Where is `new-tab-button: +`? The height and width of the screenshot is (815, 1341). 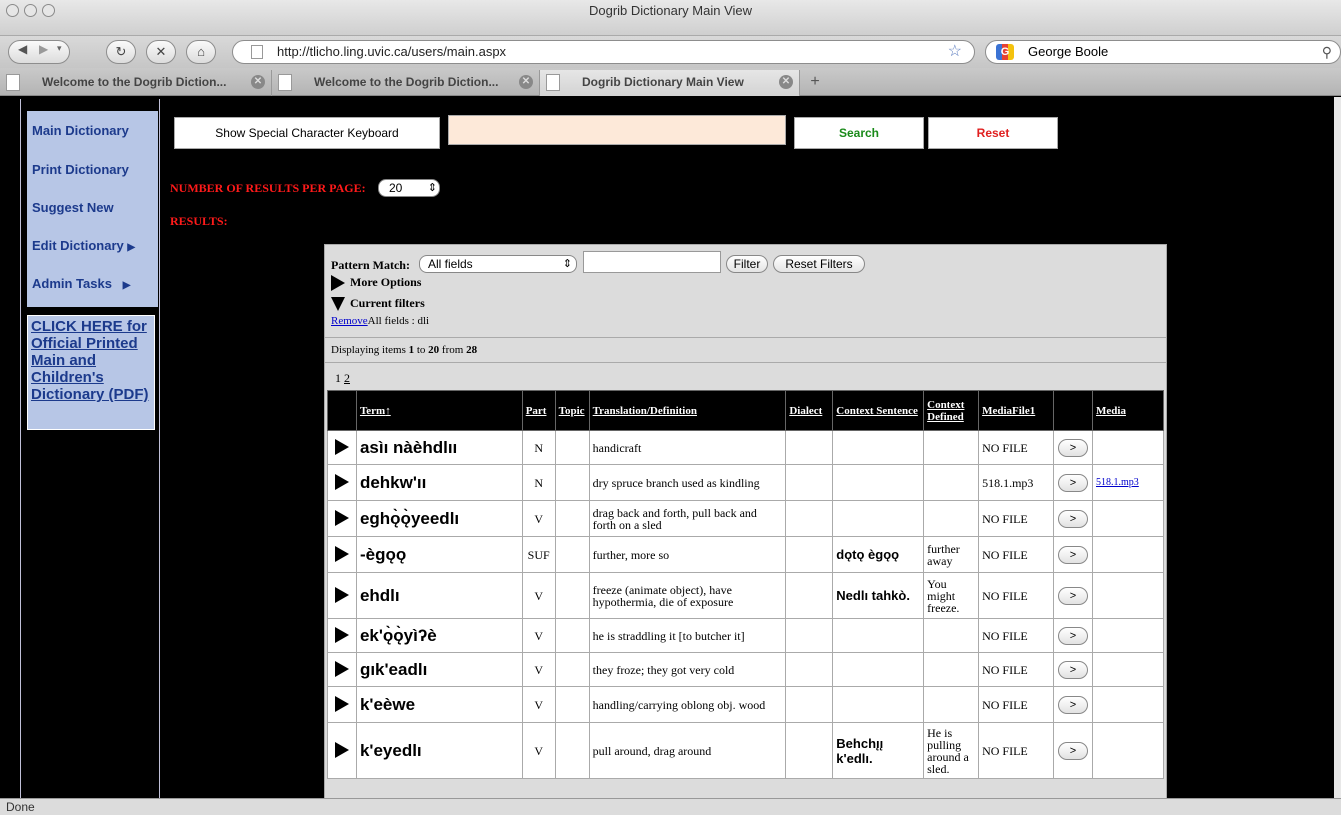 new-tab-button: + is located at coordinates (815, 83).